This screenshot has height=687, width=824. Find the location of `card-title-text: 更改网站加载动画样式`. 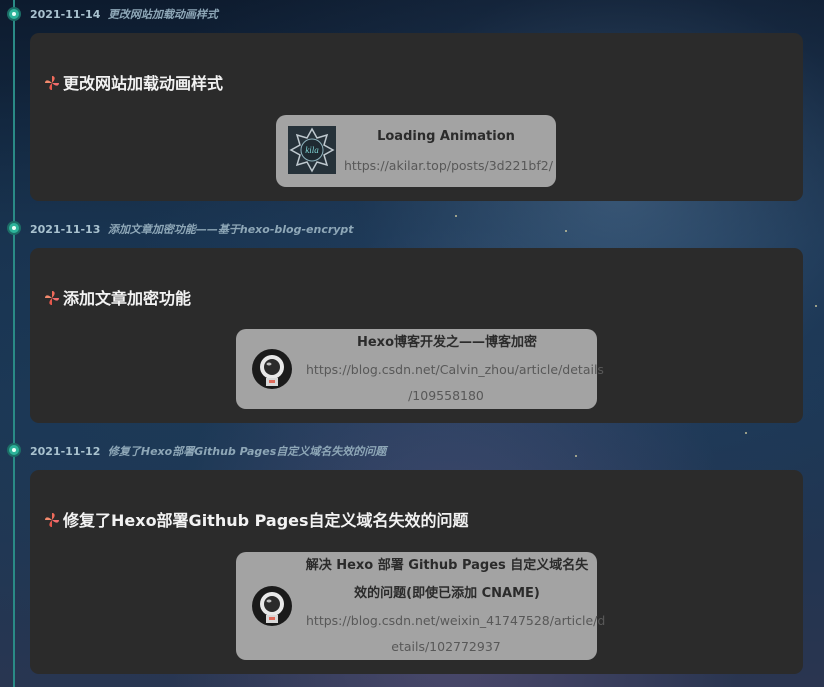

card-title-text: 更改网站加载动画样式 is located at coordinates (143, 83).